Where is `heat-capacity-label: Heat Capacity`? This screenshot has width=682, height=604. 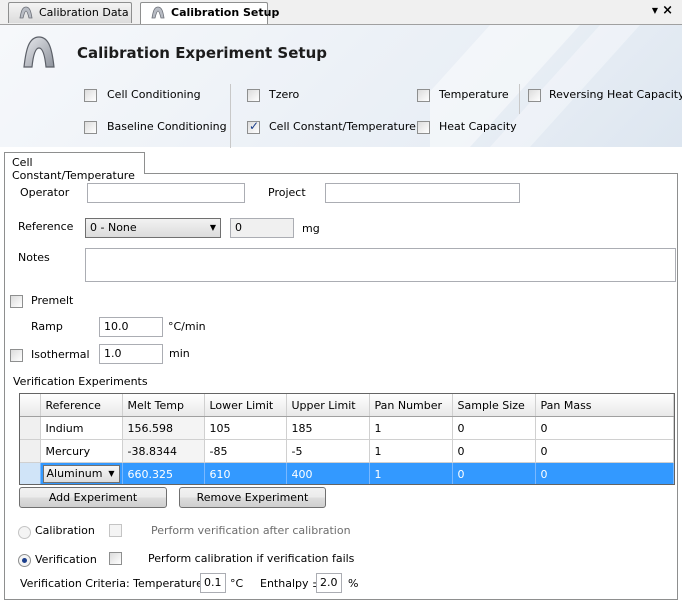
heat-capacity-label: Heat Capacity is located at coordinates (478, 126).